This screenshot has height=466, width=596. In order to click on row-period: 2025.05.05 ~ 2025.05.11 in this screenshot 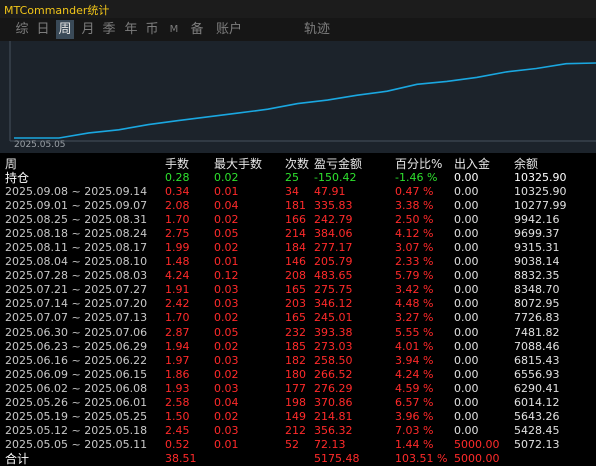, I will do `click(76, 444)`.